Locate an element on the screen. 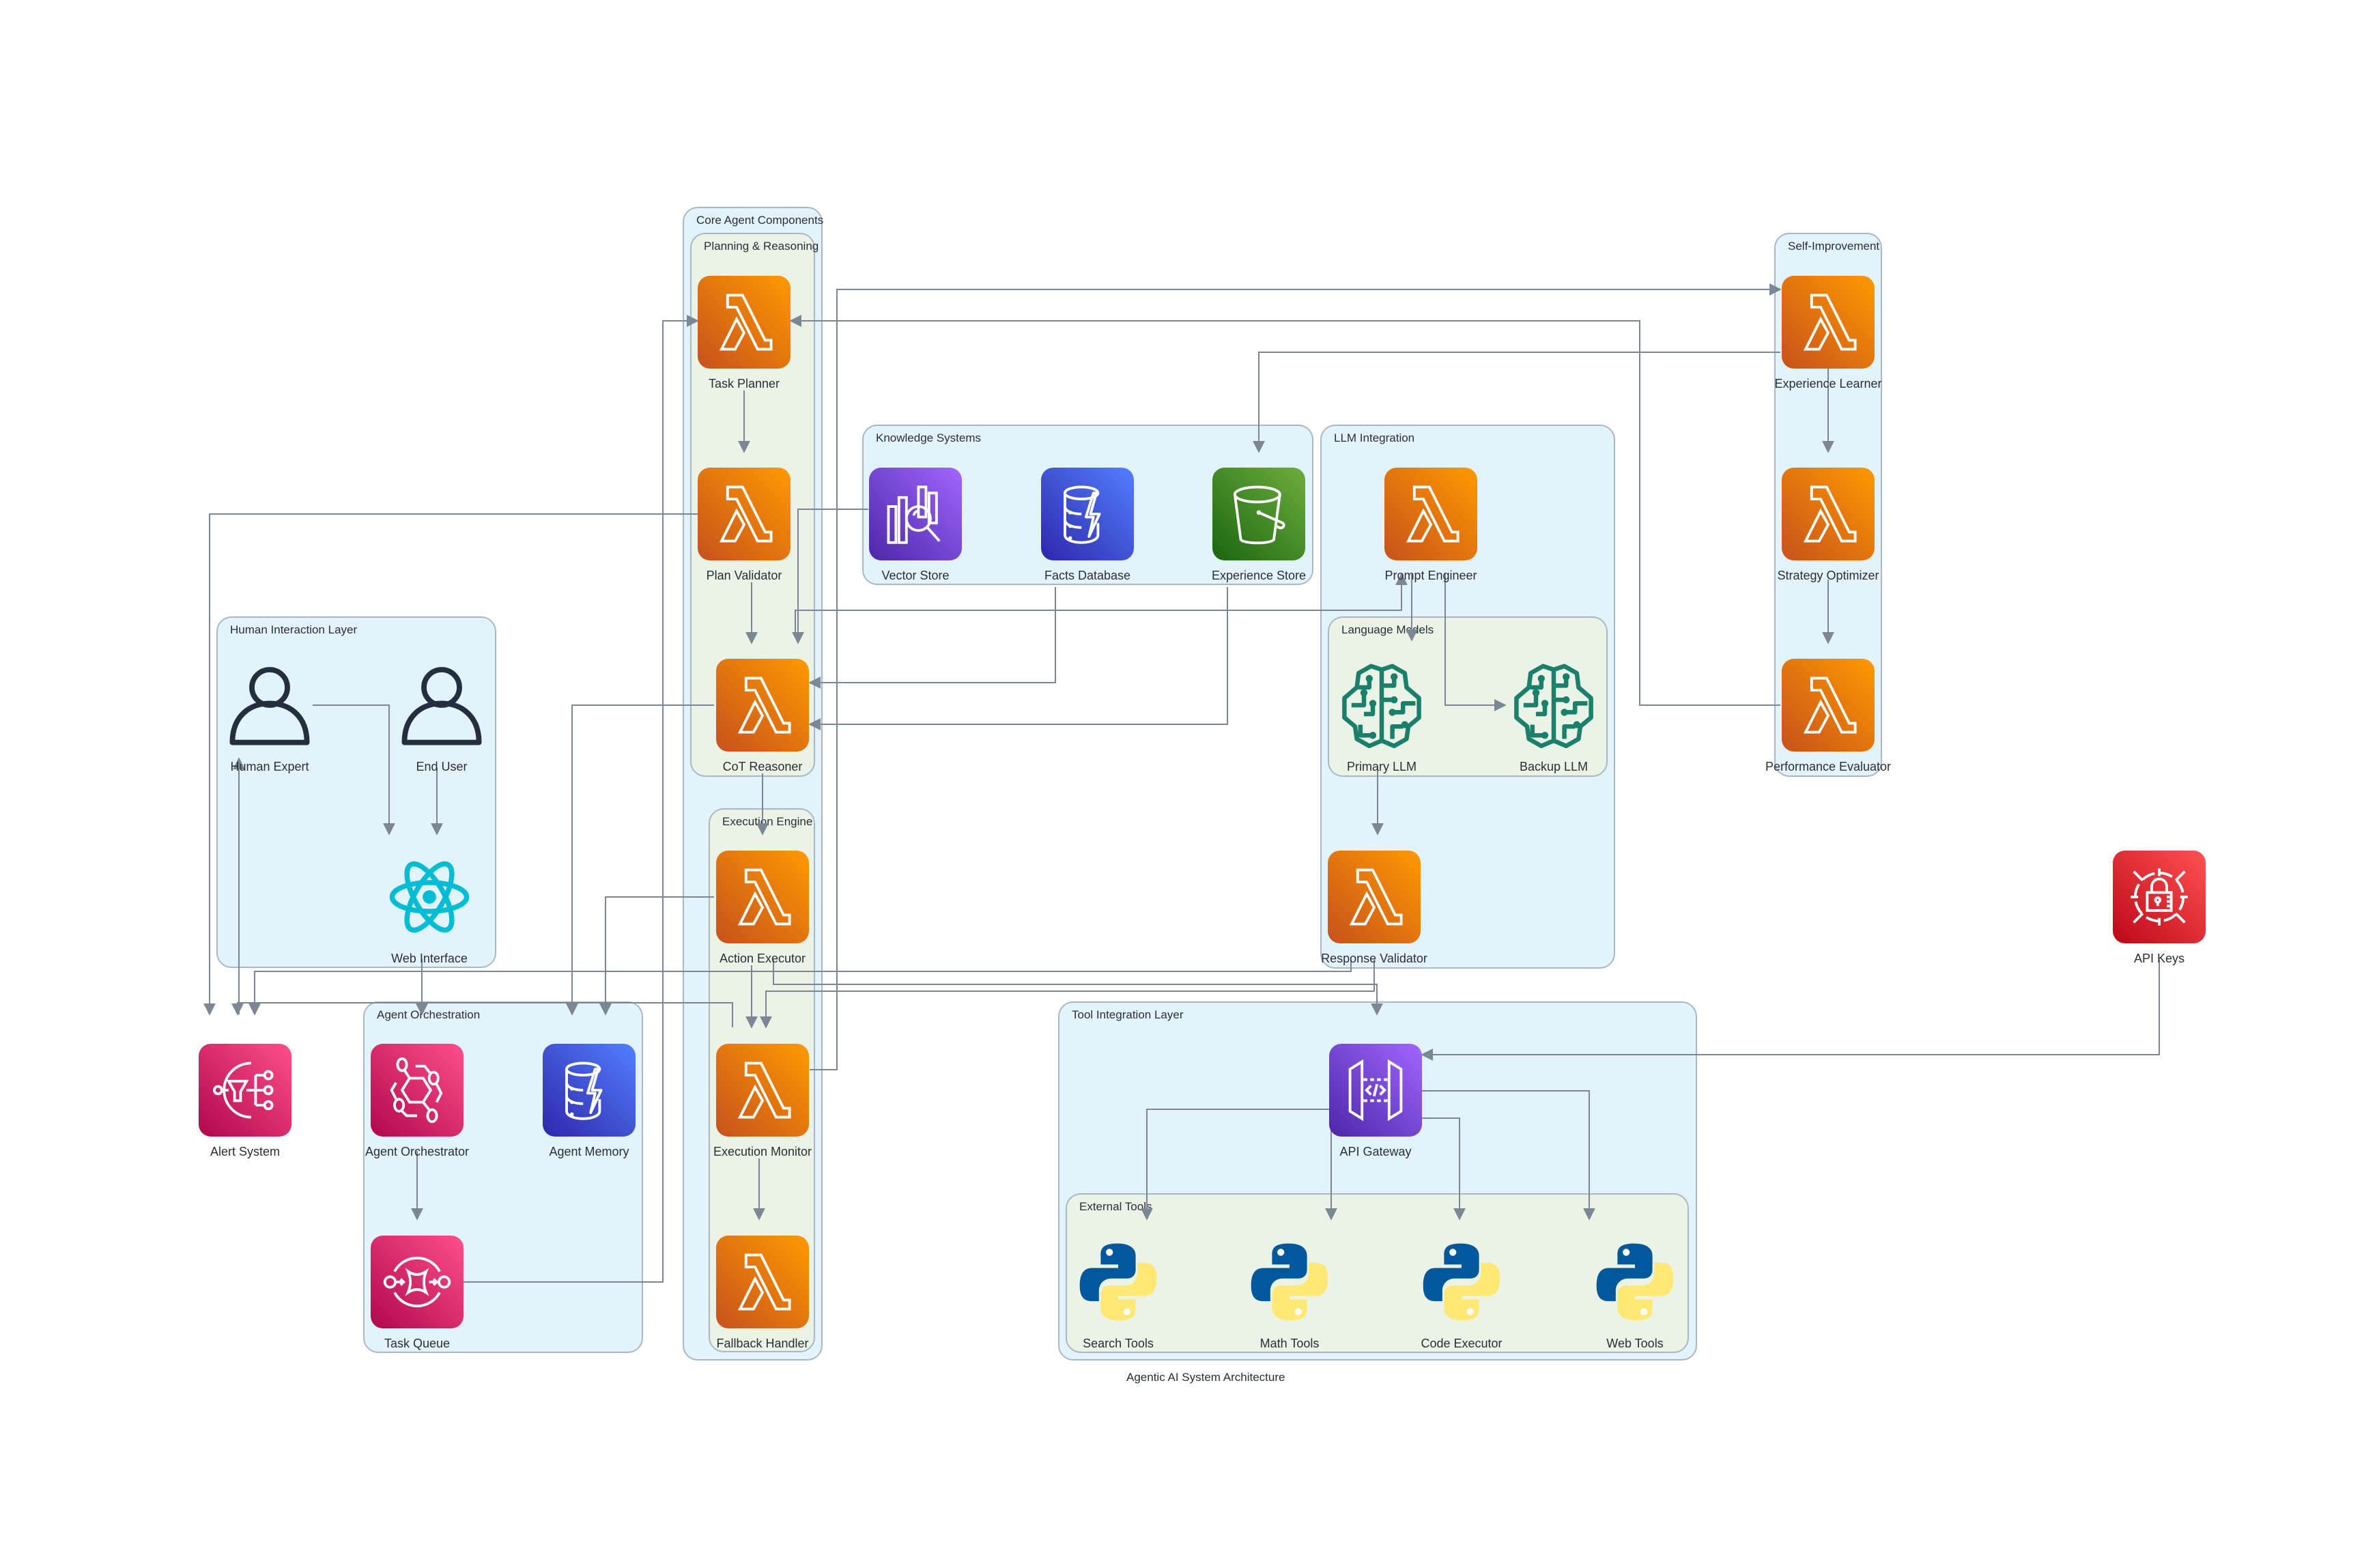 This screenshot has height=1568, width=2377. node-label: API Gateway is located at coordinates (1375, 1151).